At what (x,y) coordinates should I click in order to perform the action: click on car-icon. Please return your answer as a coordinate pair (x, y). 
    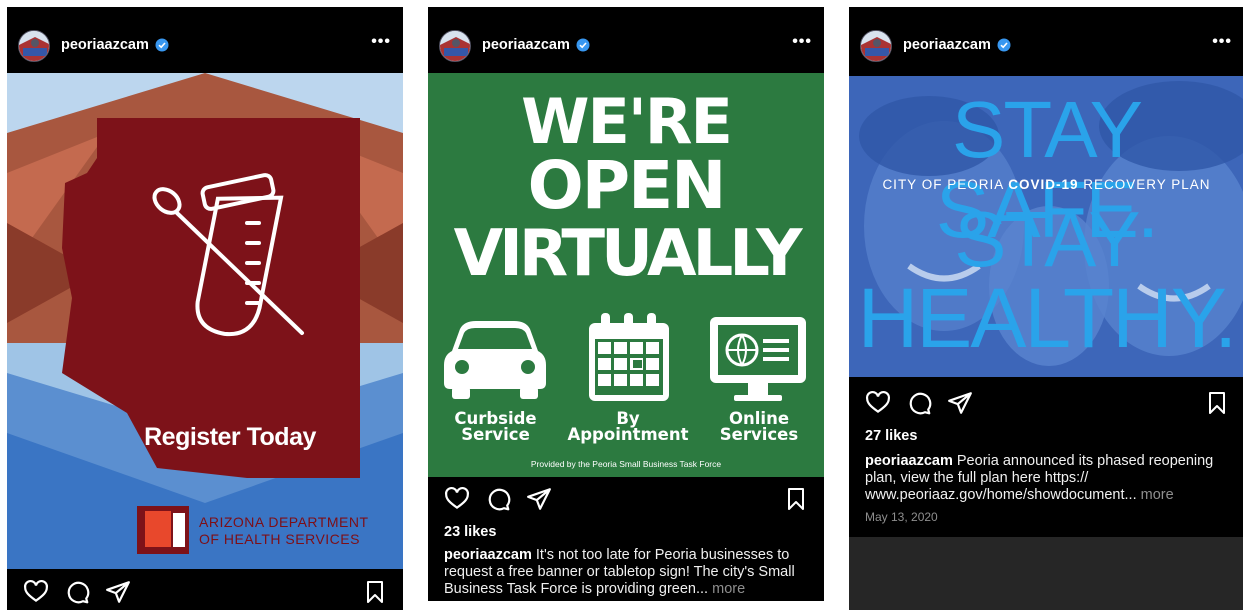
    Looking at the image, I should click on (495, 360).